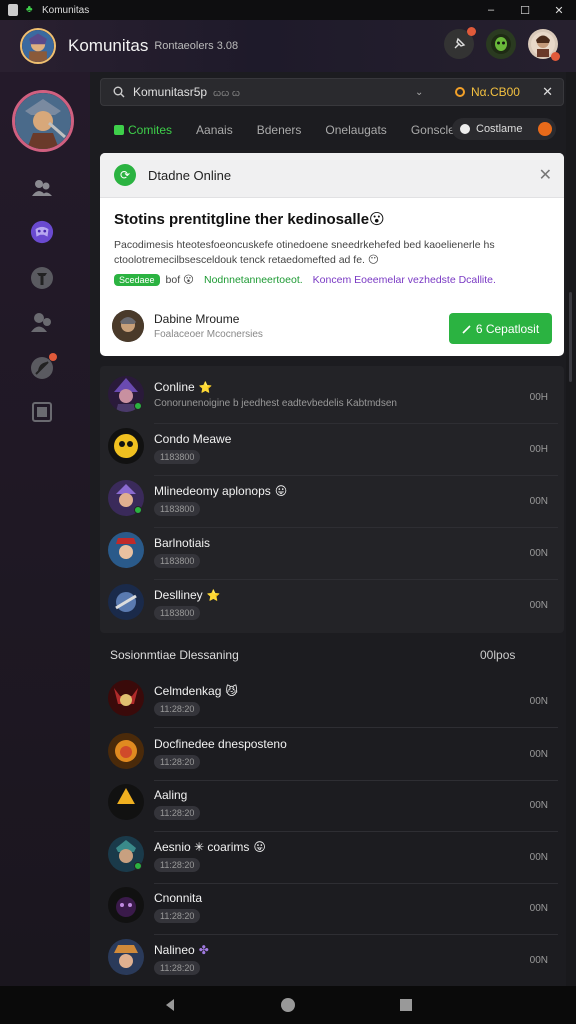 The height and width of the screenshot is (1024, 576). I want to click on card-headline: Stotins prentitgline ther kedinosalle😮, so click(249, 219).